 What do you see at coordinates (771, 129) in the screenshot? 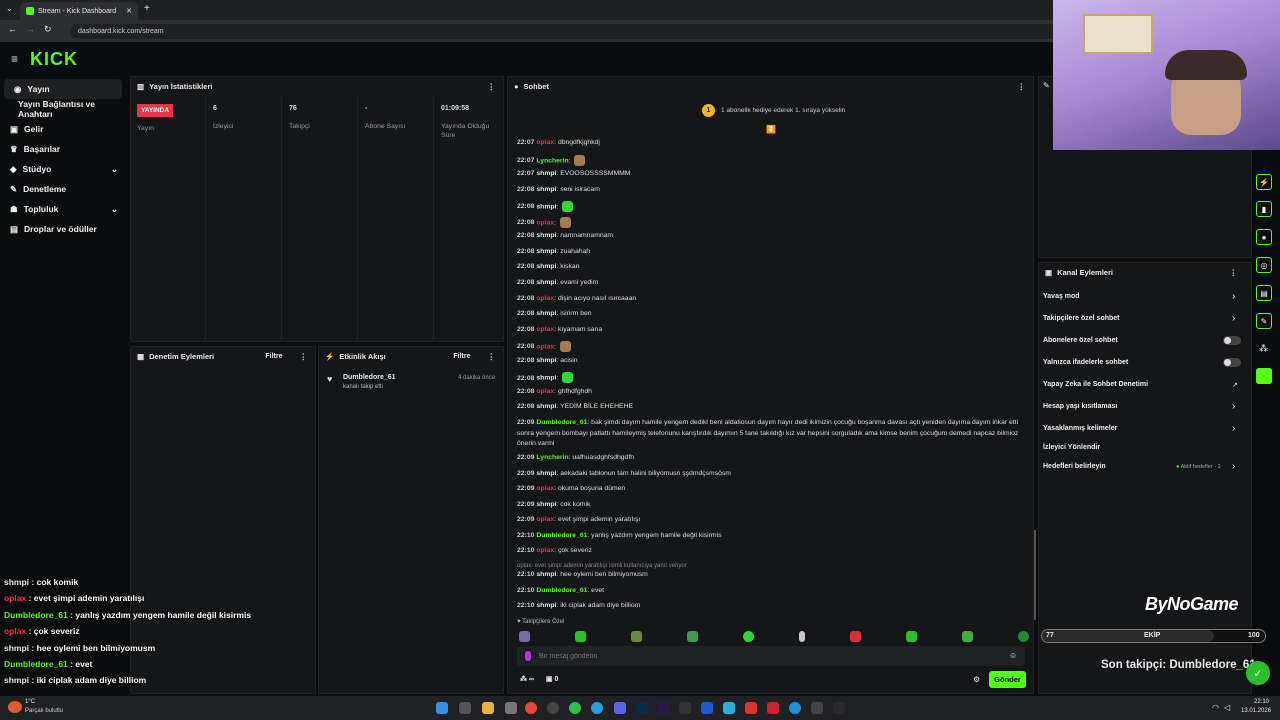
I see `pin-icon: ⏬` at bounding box center [771, 129].